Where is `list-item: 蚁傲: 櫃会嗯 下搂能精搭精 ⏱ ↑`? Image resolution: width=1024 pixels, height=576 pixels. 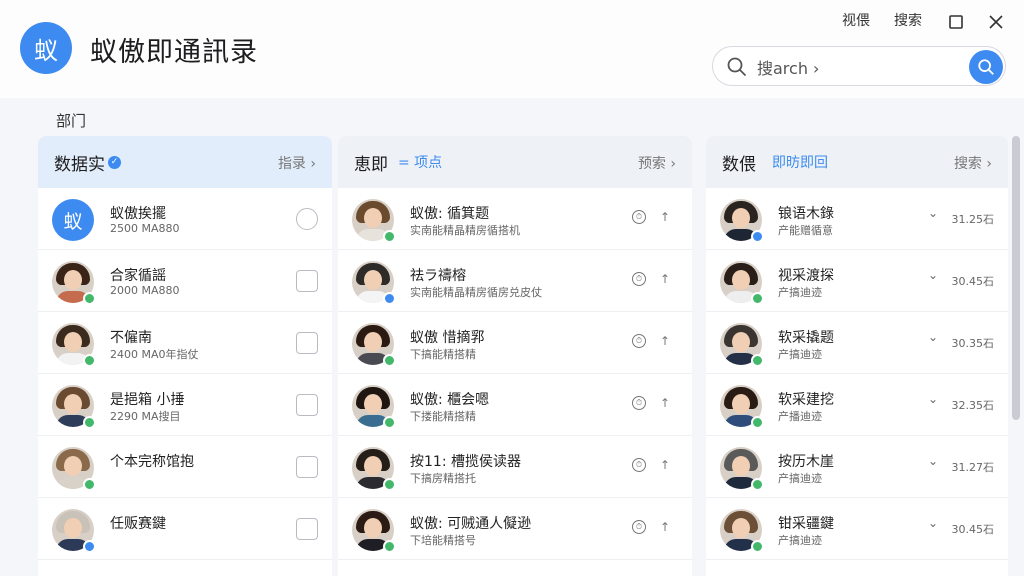
list-item: 蚁傲: 櫃会嗯 下搂能精搭精 ⏱ ↑ is located at coordinates (515, 405).